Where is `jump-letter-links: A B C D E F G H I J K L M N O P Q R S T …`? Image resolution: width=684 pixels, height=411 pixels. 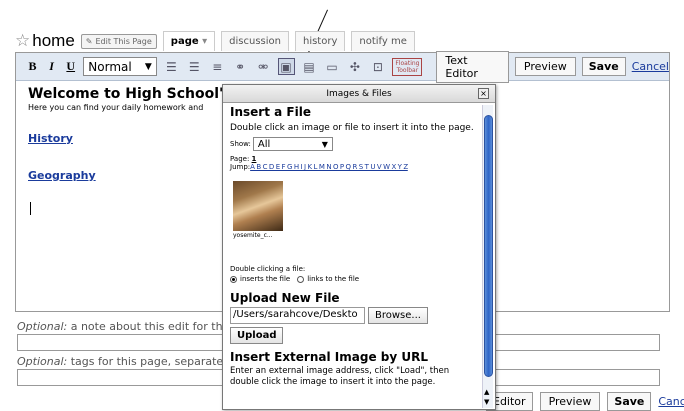
jump-letter-links: A B C D E F G H I J K L M N O P Q R S T … is located at coordinates (329, 167).